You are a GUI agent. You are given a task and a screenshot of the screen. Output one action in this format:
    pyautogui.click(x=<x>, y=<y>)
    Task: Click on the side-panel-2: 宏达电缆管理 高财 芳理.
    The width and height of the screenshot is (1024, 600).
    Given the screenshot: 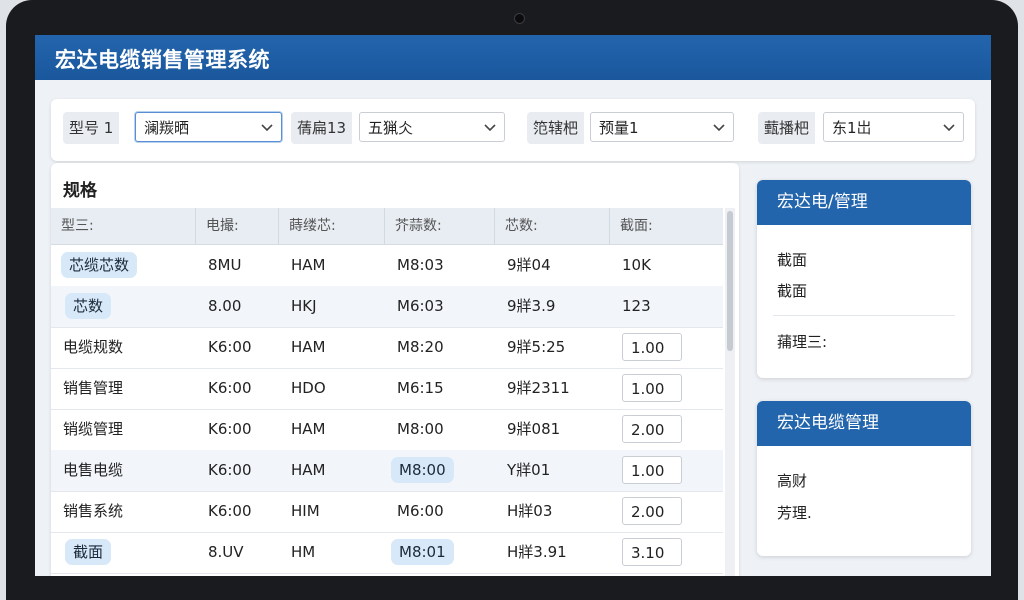 What is the action you would take?
    pyautogui.click(x=864, y=478)
    